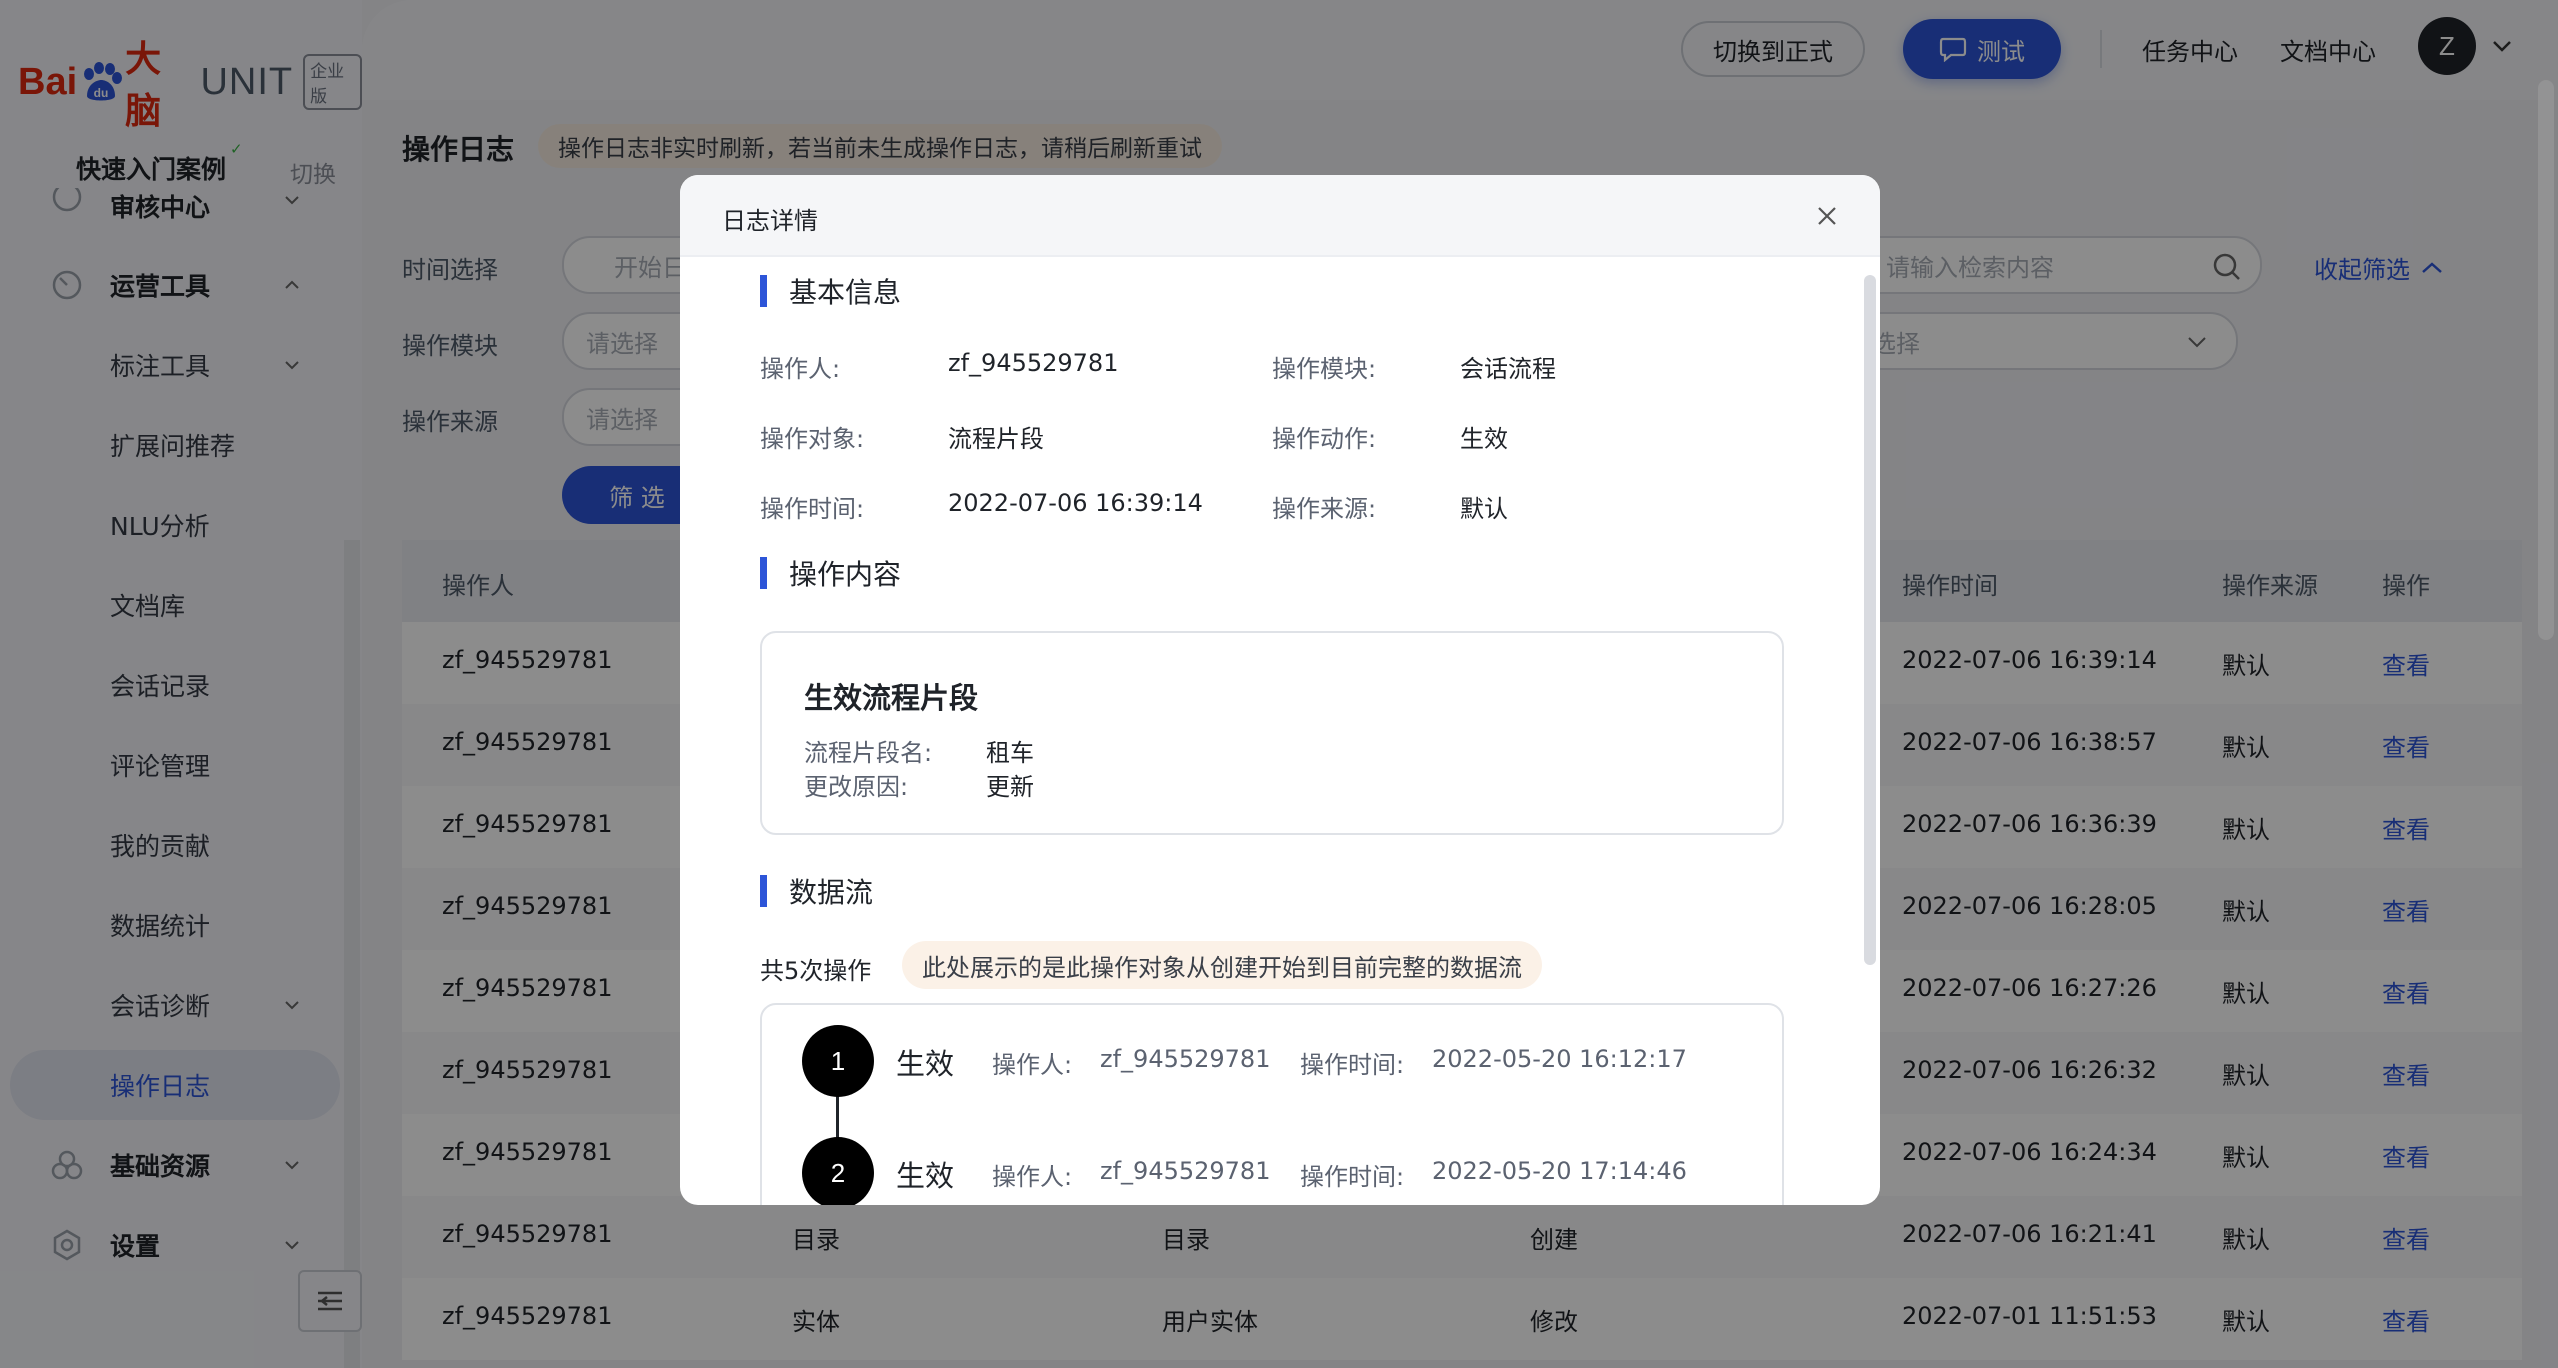 The image size is (2558, 1368). I want to click on op-content-title: 操作内容, so click(831, 573).